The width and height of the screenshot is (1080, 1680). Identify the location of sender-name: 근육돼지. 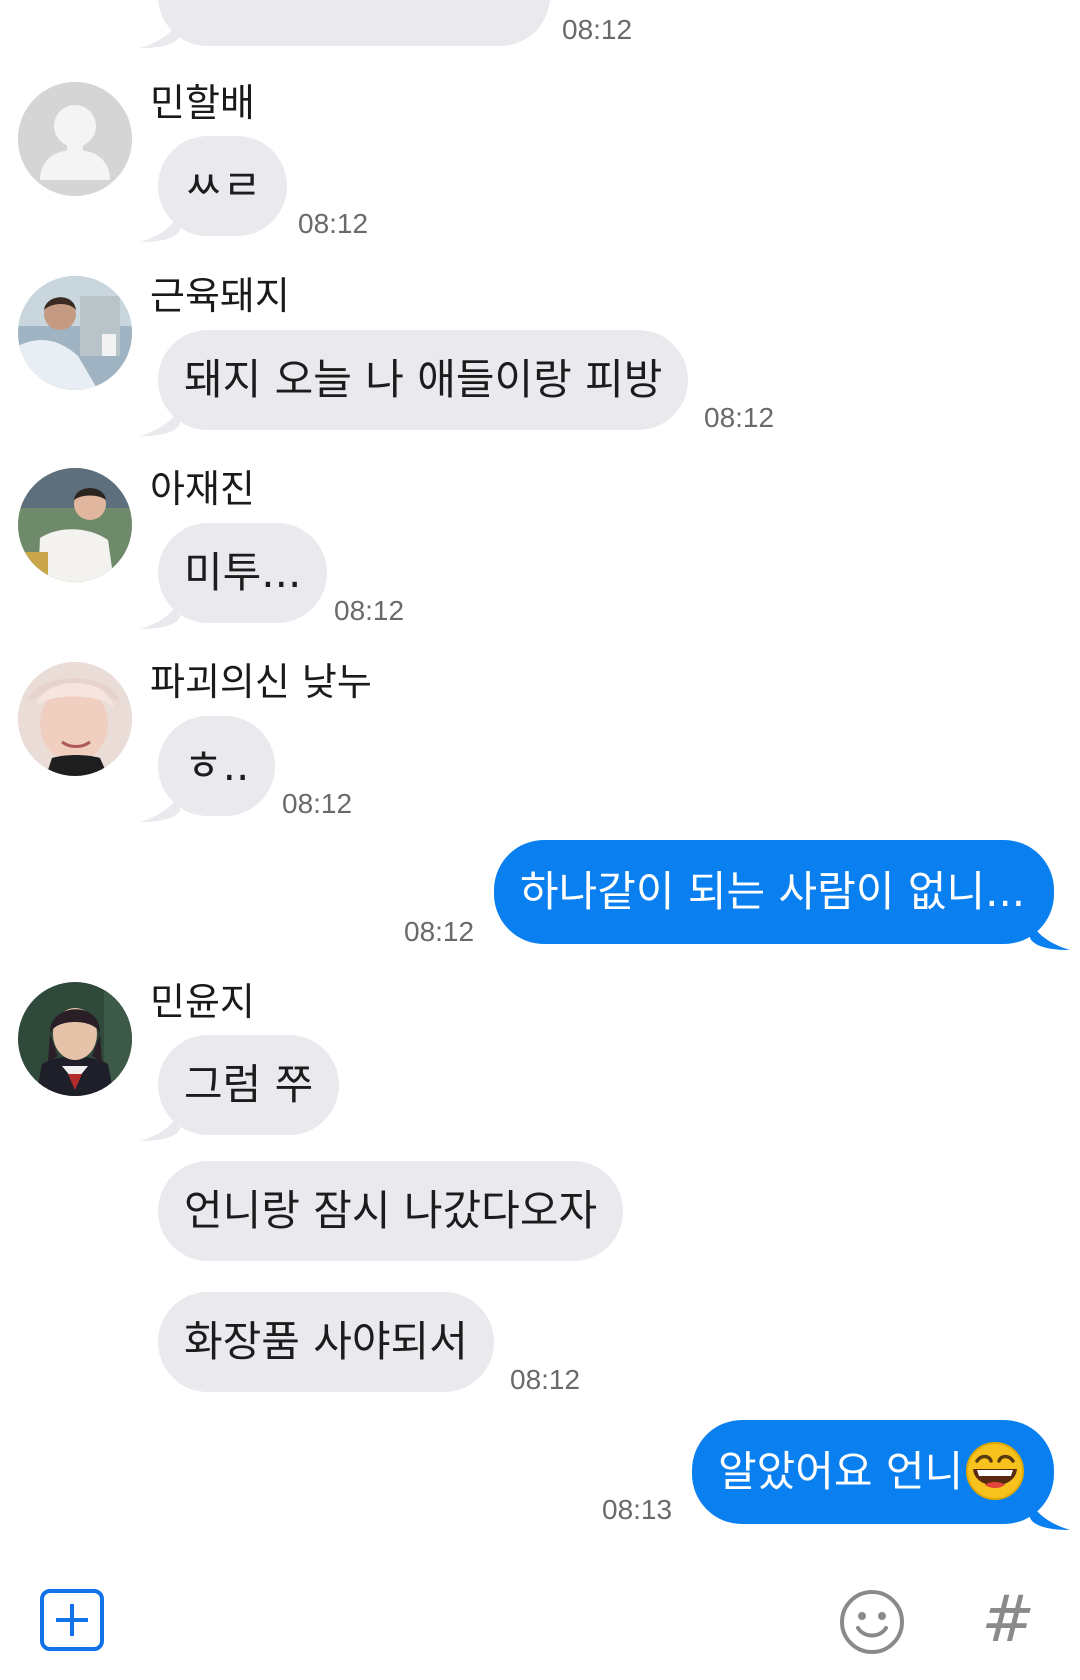
(220, 296).